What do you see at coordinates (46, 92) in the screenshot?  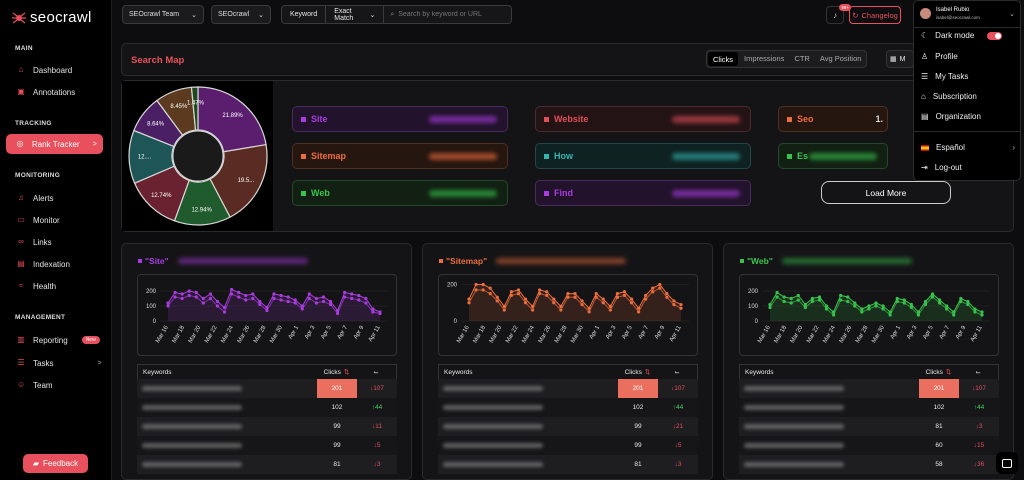 I see `sidebar-item-annotations: ▣ Annotations` at bounding box center [46, 92].